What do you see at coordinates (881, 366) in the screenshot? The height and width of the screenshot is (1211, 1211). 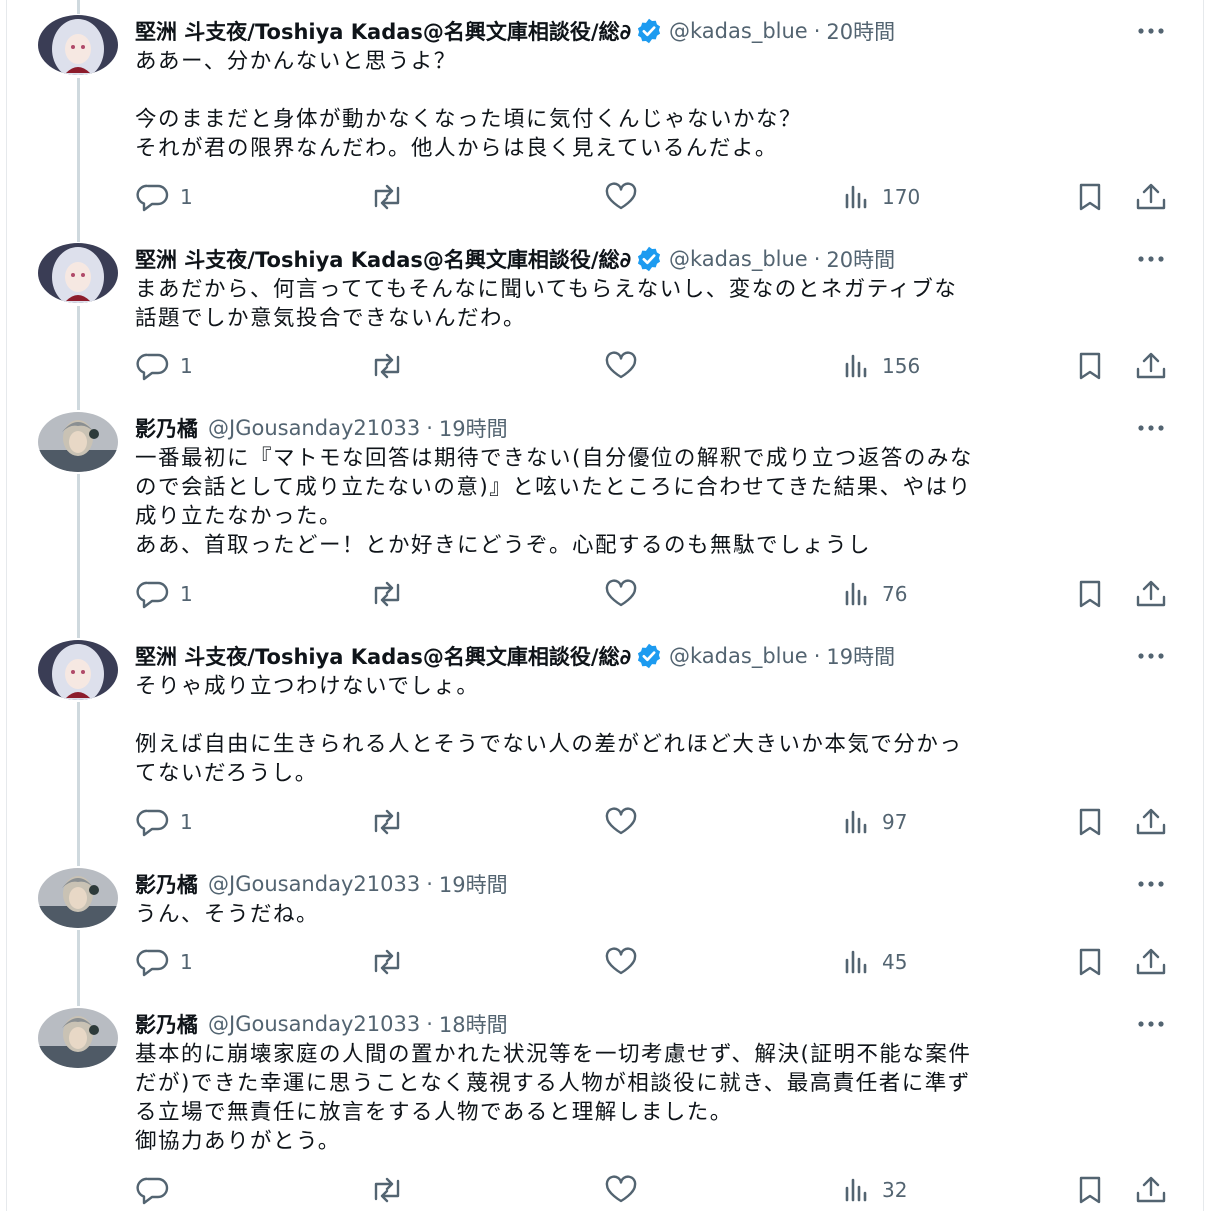 I see `views-button: 156` at bounding box center [881, 366].